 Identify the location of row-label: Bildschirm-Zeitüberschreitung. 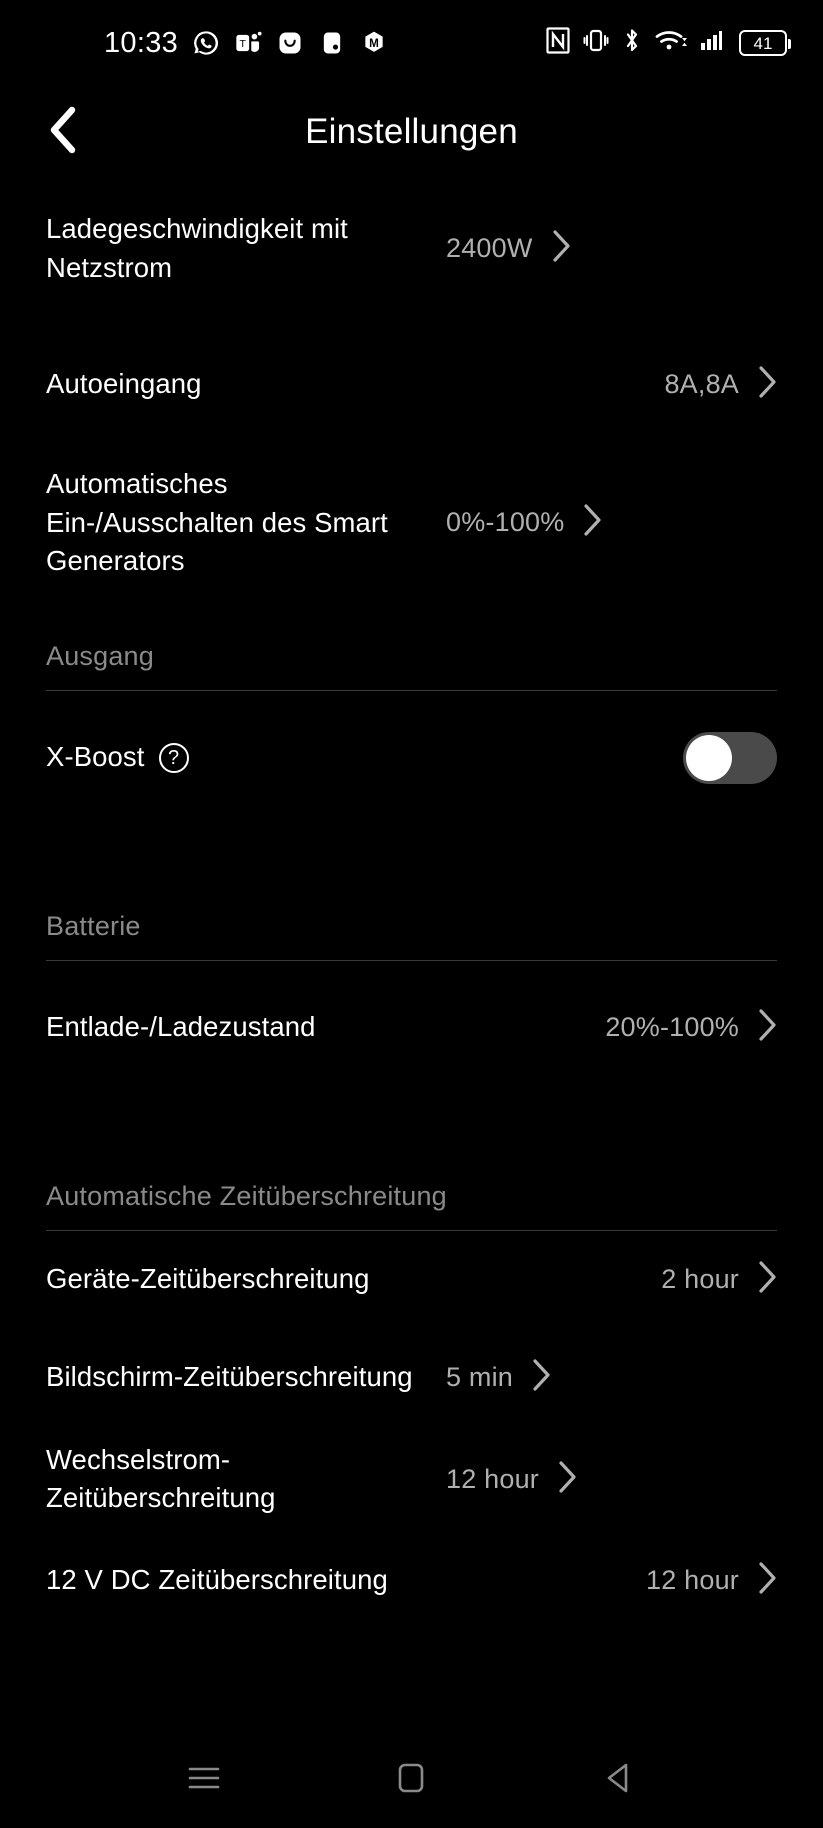
(229, 1377).